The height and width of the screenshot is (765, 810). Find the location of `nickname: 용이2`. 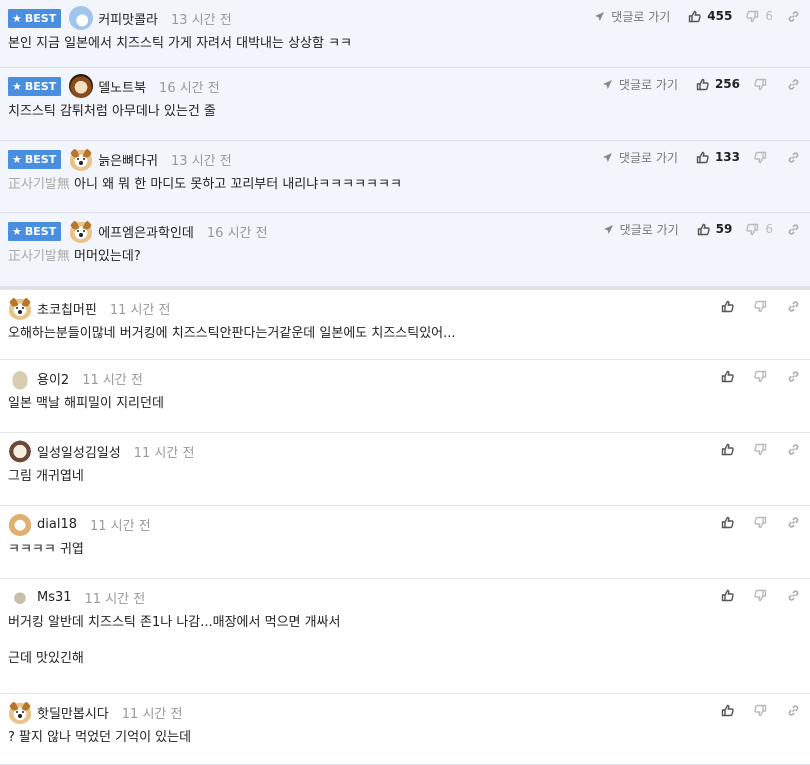

nickname: 용이2 is located at coordinates (53, 378).